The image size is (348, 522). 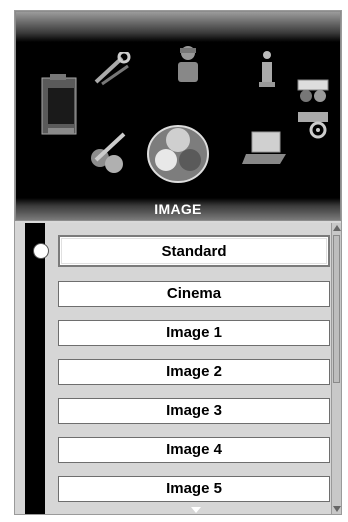 What do you see at coordinates (112, 69) in the screenshot?
I see `wrench-icon` at bounding box center [112, 69].